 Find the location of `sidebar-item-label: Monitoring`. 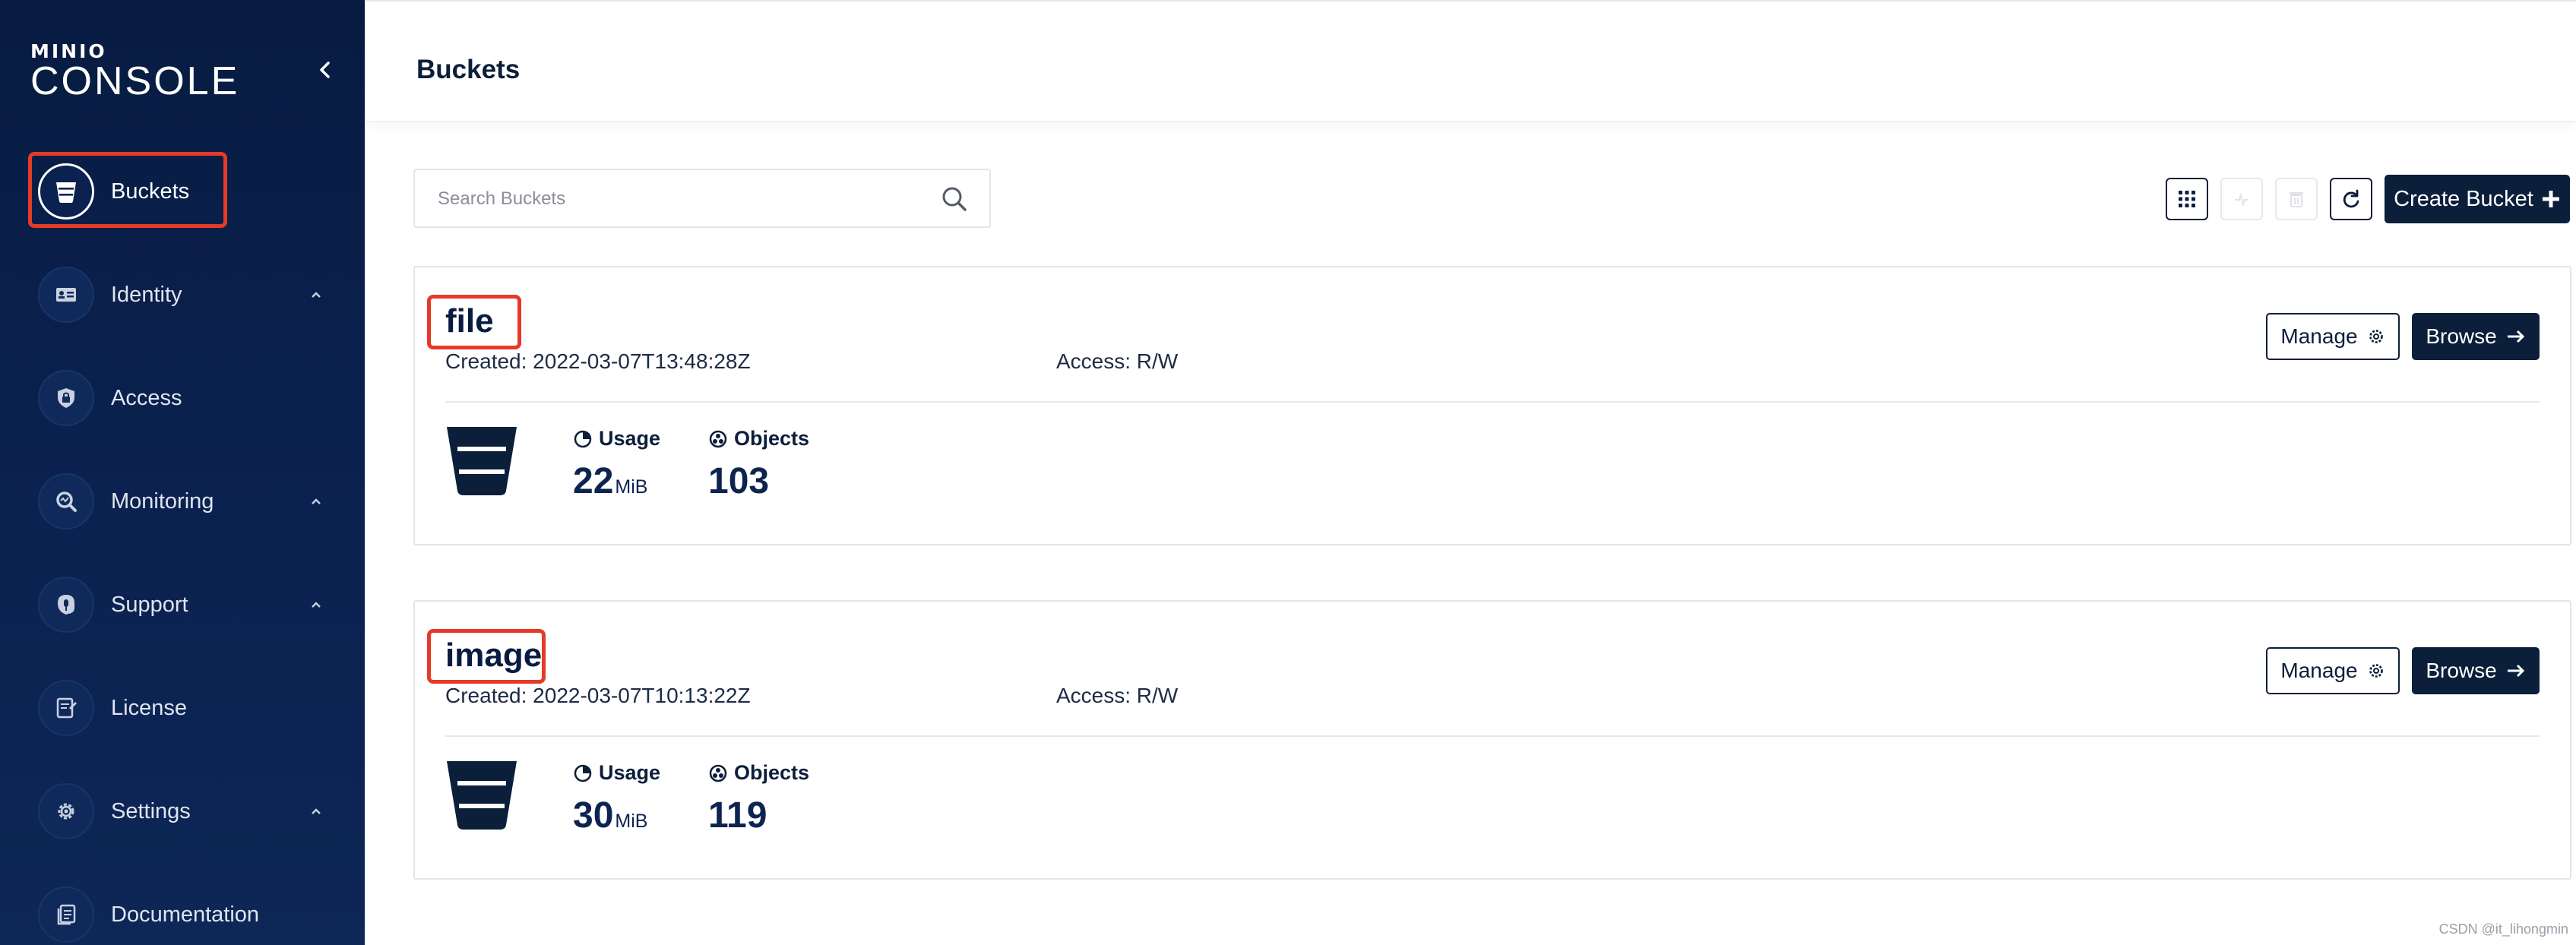

sidebar-item-label: Monitoring is located at coordinates (162, 501).